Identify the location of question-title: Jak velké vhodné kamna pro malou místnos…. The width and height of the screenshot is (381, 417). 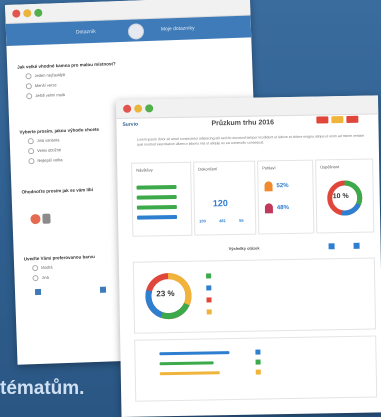
(66, 65).